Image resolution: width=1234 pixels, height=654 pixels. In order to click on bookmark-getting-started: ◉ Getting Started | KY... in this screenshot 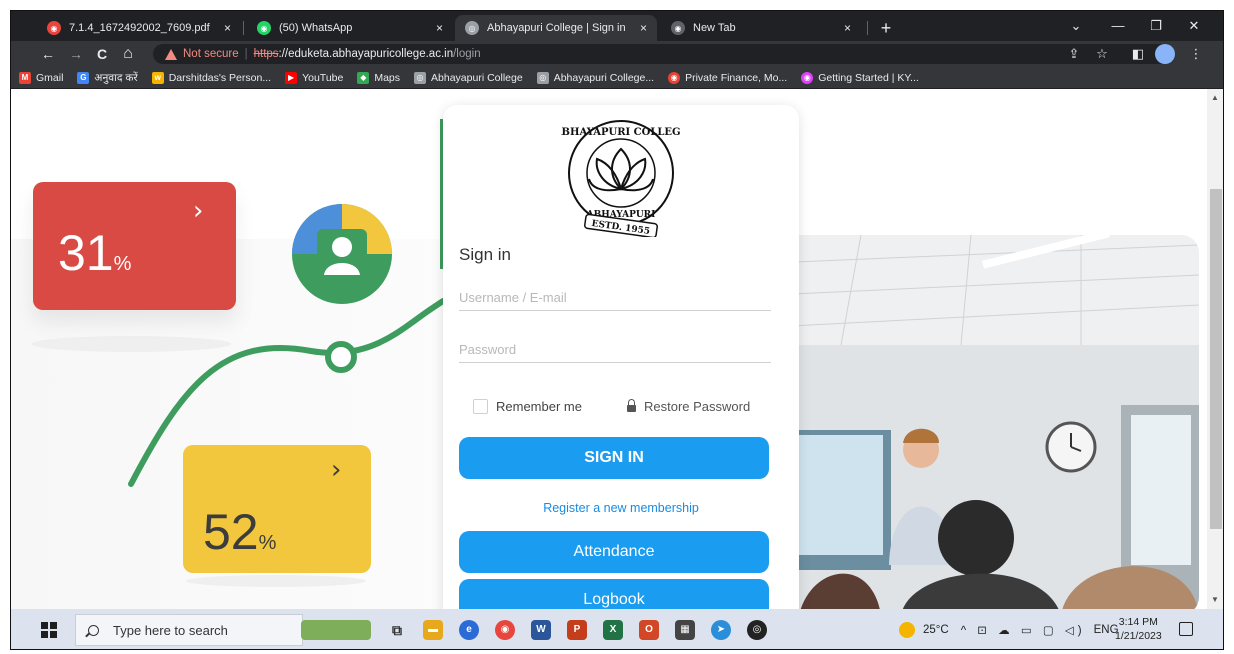, I will do `click(860, 77)`.